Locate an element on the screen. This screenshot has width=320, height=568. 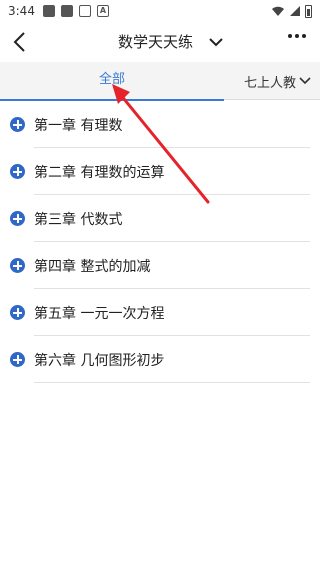
back-arrow-icon is located at coordinates (20, 42).